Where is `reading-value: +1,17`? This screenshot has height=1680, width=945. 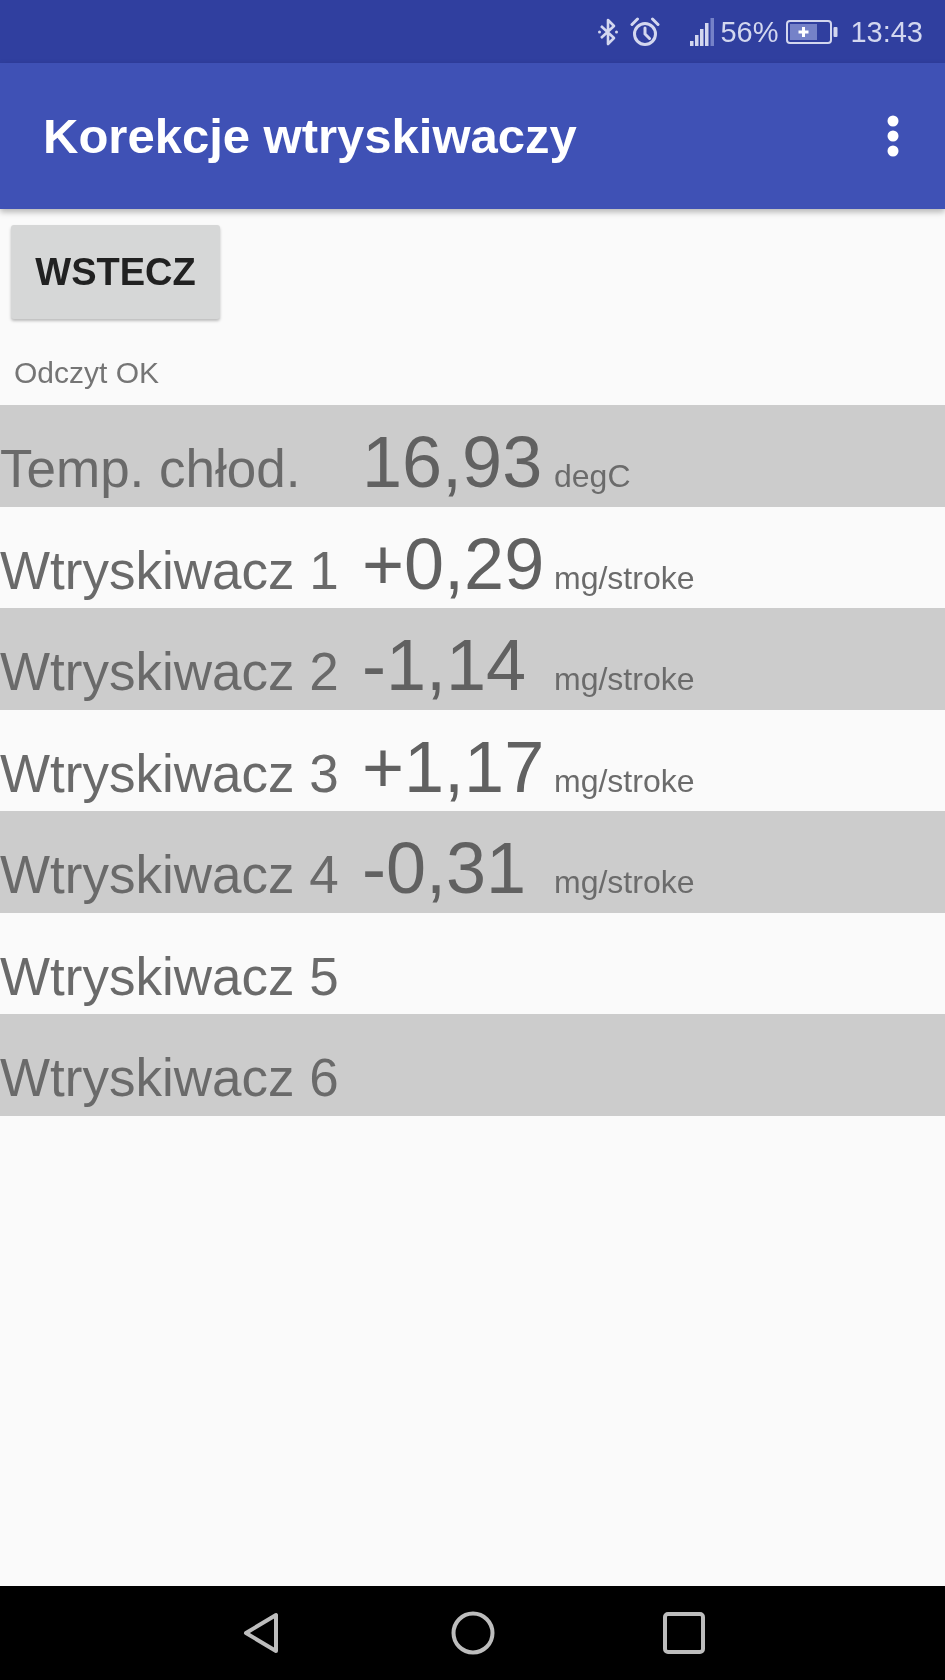
reading-value: +1,17 is located at coordinates (454, 766).